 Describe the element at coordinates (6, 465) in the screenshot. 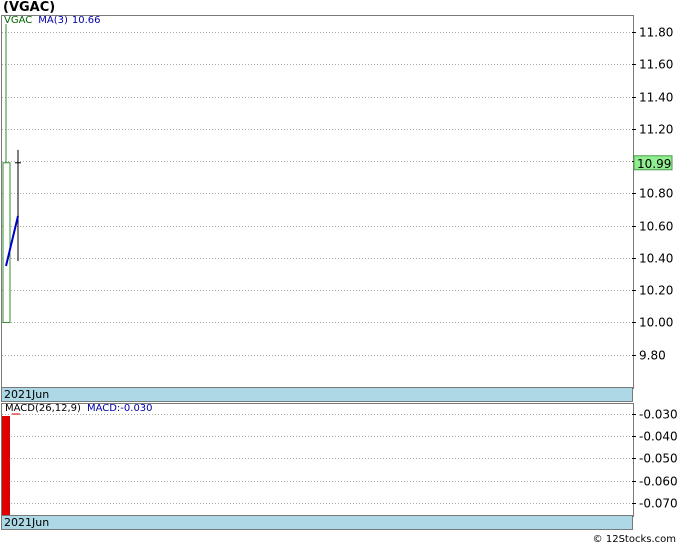

I see `macd-bar` at that location.